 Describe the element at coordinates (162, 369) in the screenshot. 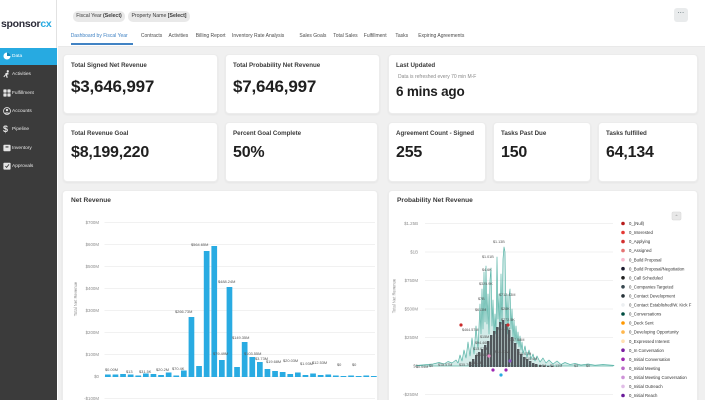

I see `svg-text: $20.2M` at that location.